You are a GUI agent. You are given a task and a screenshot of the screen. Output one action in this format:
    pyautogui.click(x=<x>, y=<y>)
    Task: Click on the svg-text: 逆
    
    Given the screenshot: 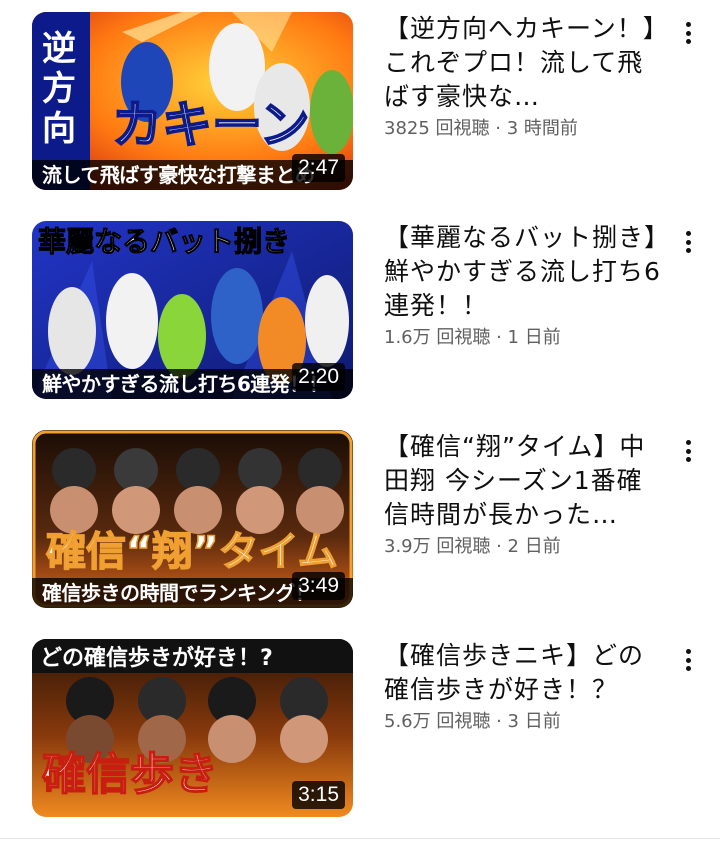 What is the action you would take?
    pyautogui.click(x=59, y=49)
    